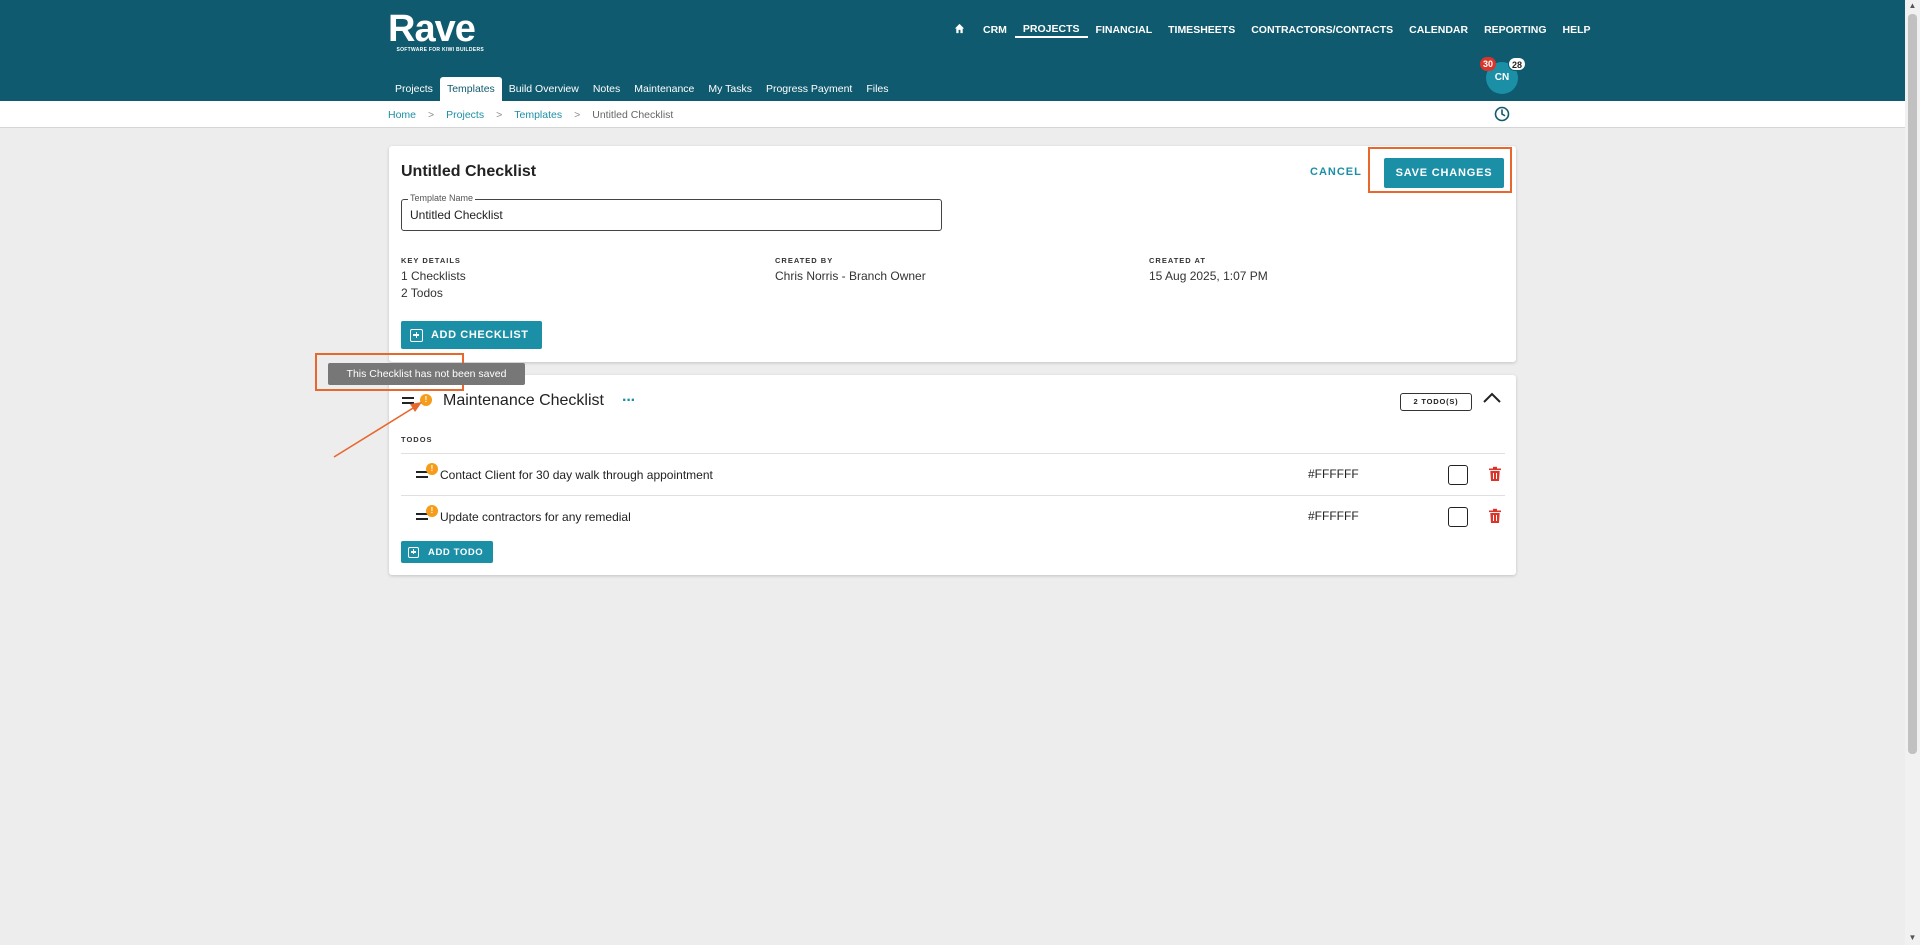 The image size is (1920, 945). What do you see at coordinates (1502, 114) in the screenshot?
I see `history-clock-icon` at bounding box center [1502, 114].